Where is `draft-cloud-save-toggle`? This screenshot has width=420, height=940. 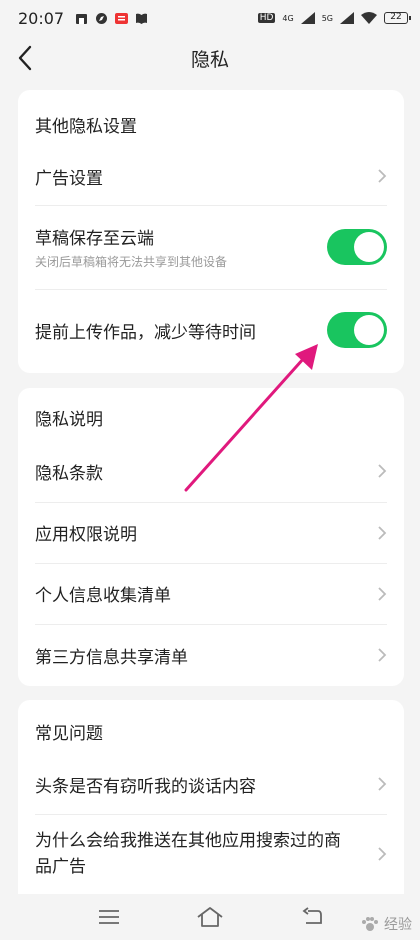 draft-cloud-save-toggle is located at coordinates (357, 247).